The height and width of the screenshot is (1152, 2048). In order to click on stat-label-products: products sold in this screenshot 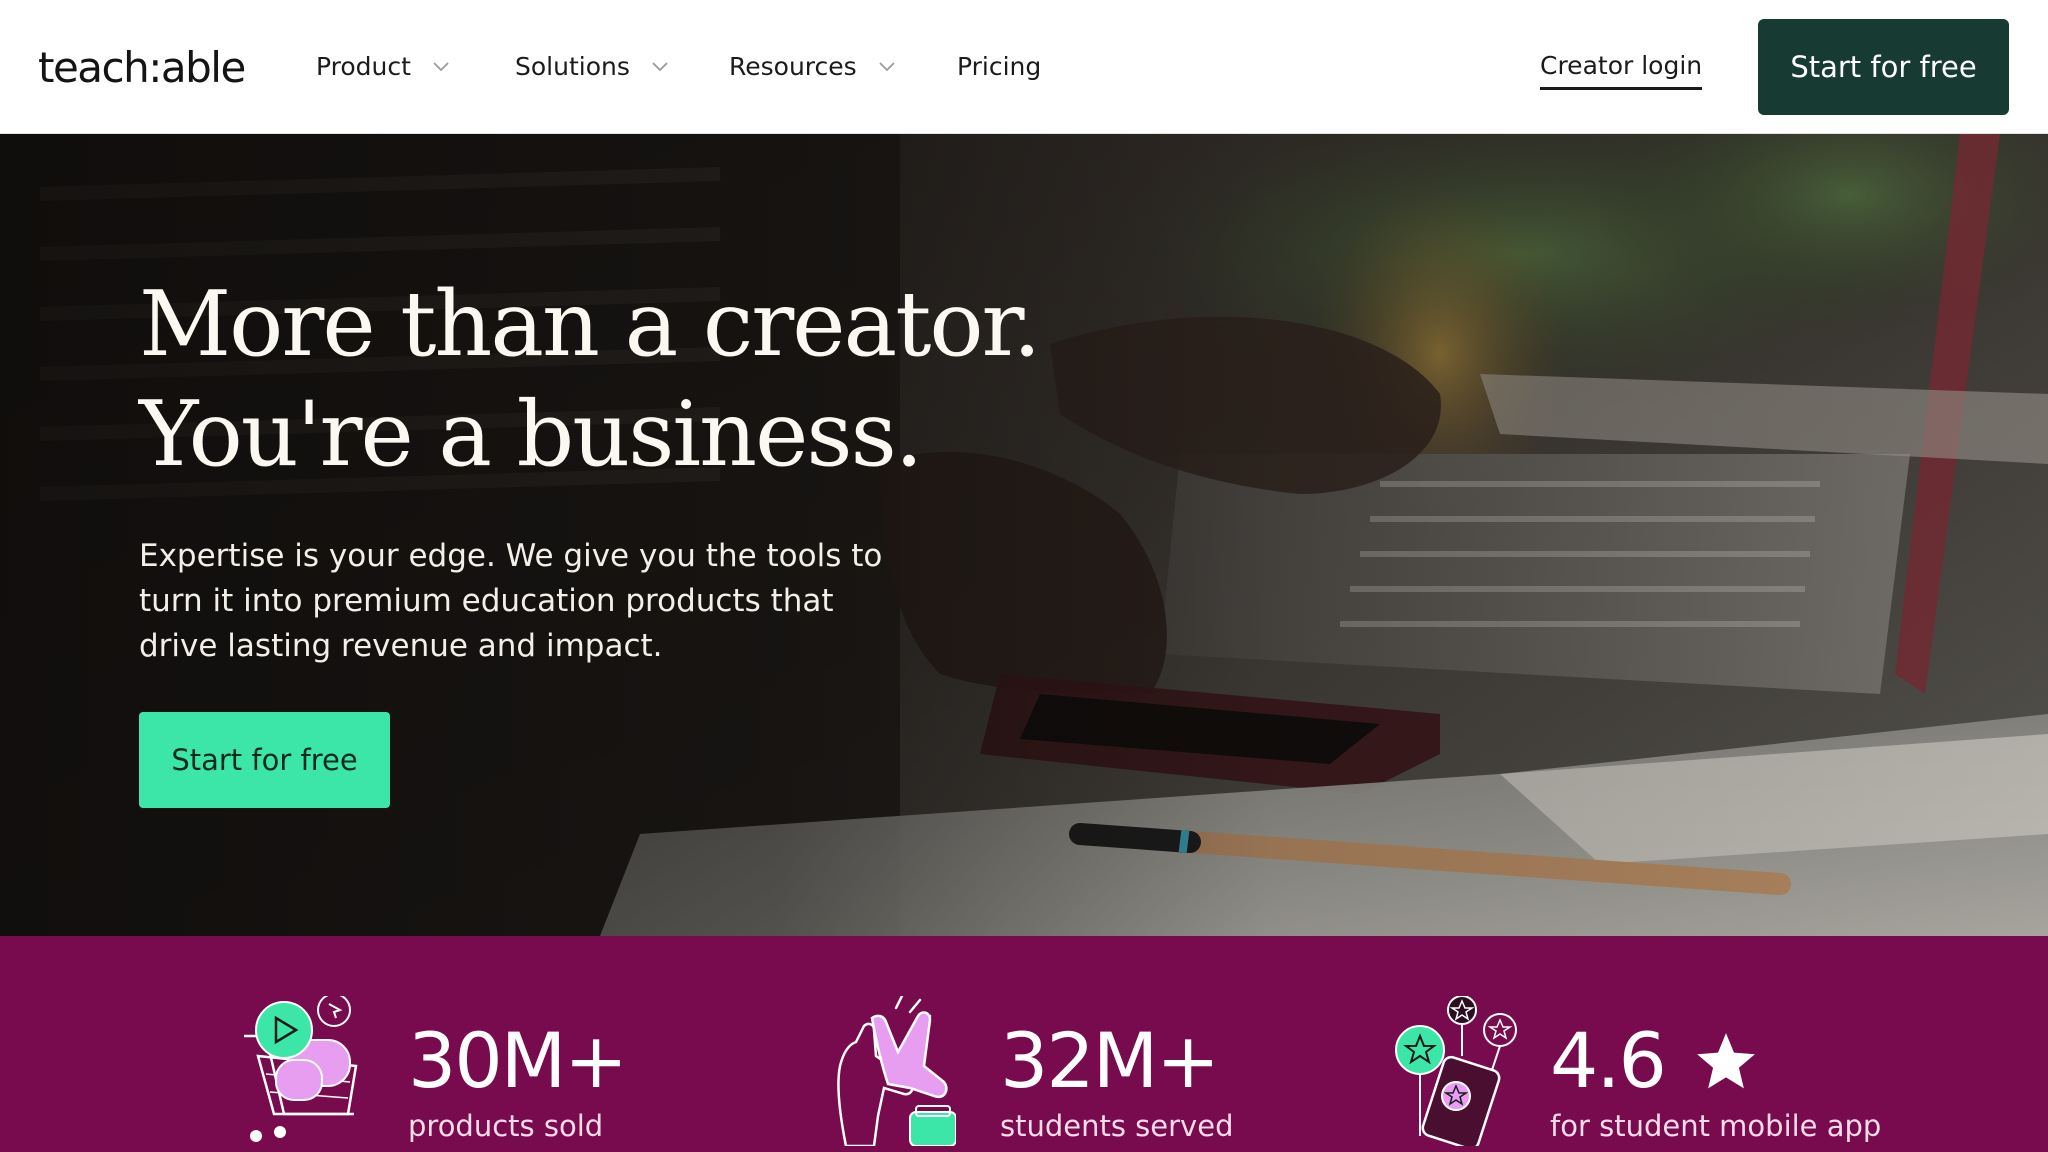, I will do `click(506, 1126)`.